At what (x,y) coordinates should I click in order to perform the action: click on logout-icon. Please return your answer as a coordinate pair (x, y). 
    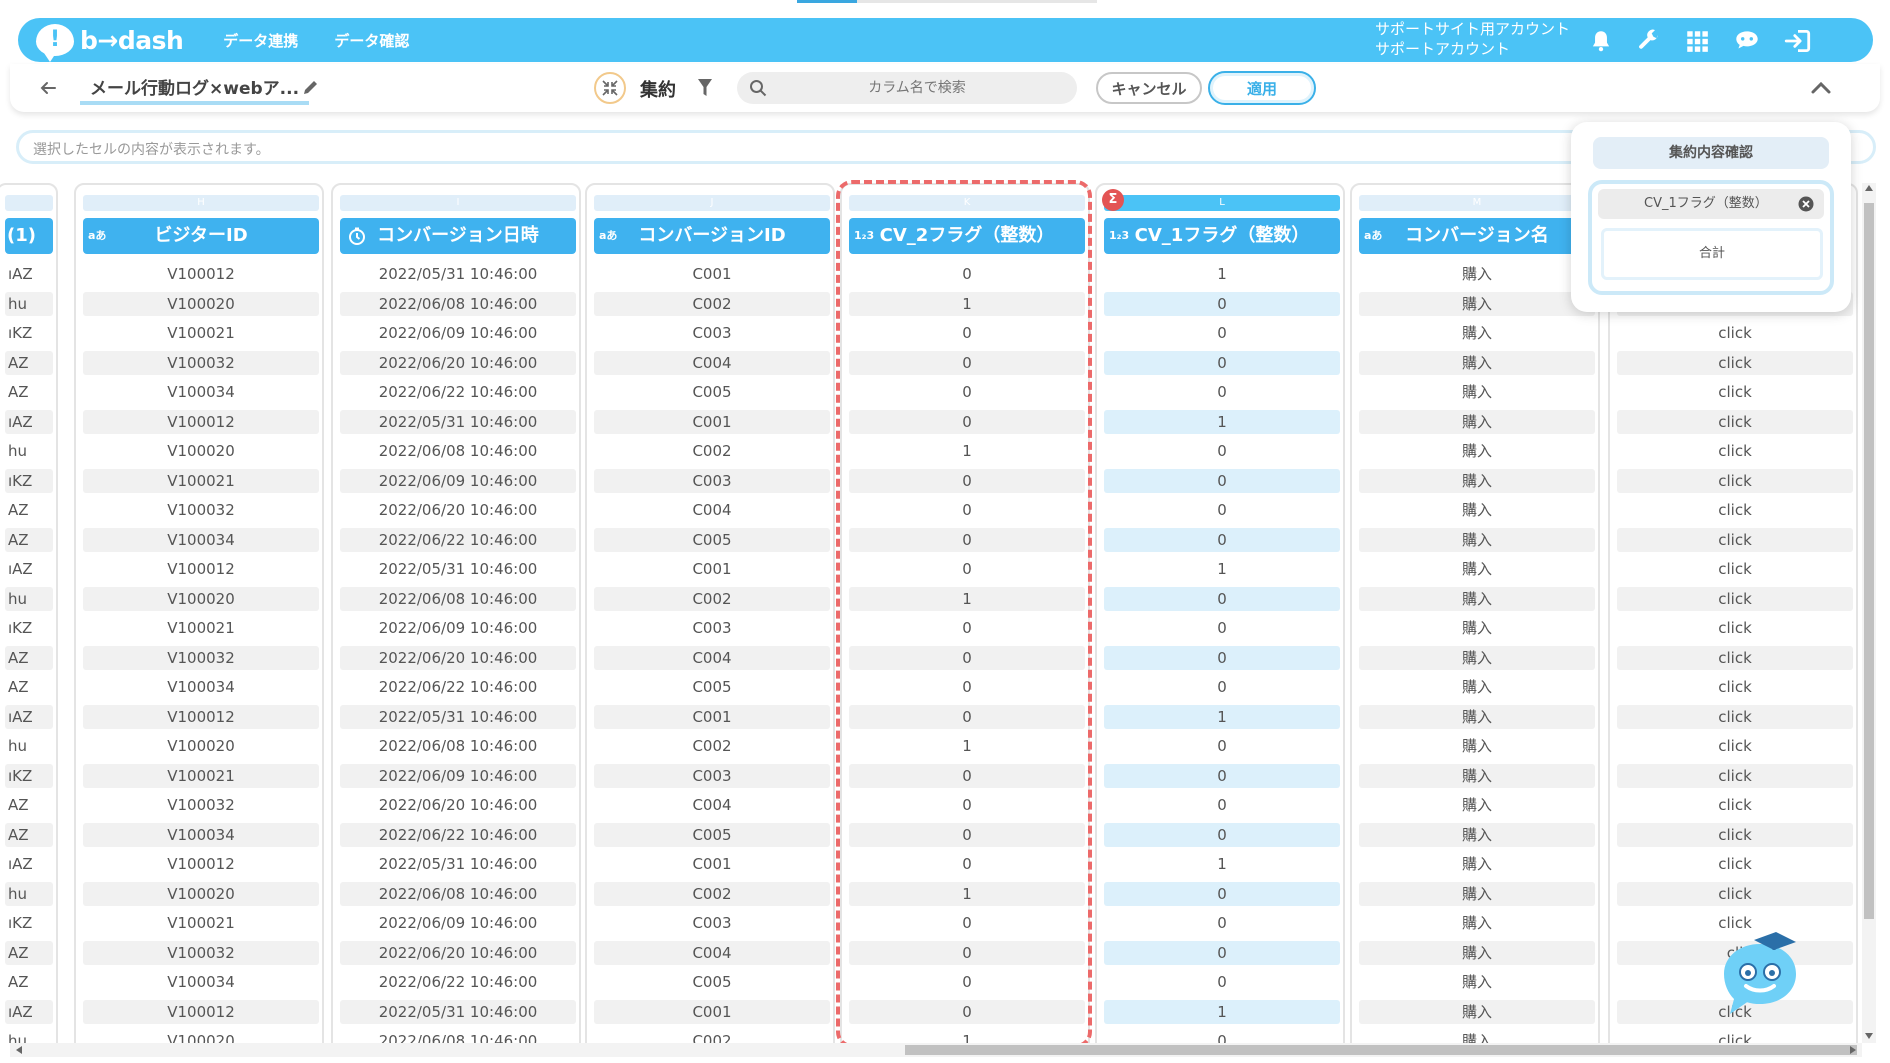
    Looking at the image, I should click on (1798, 41).